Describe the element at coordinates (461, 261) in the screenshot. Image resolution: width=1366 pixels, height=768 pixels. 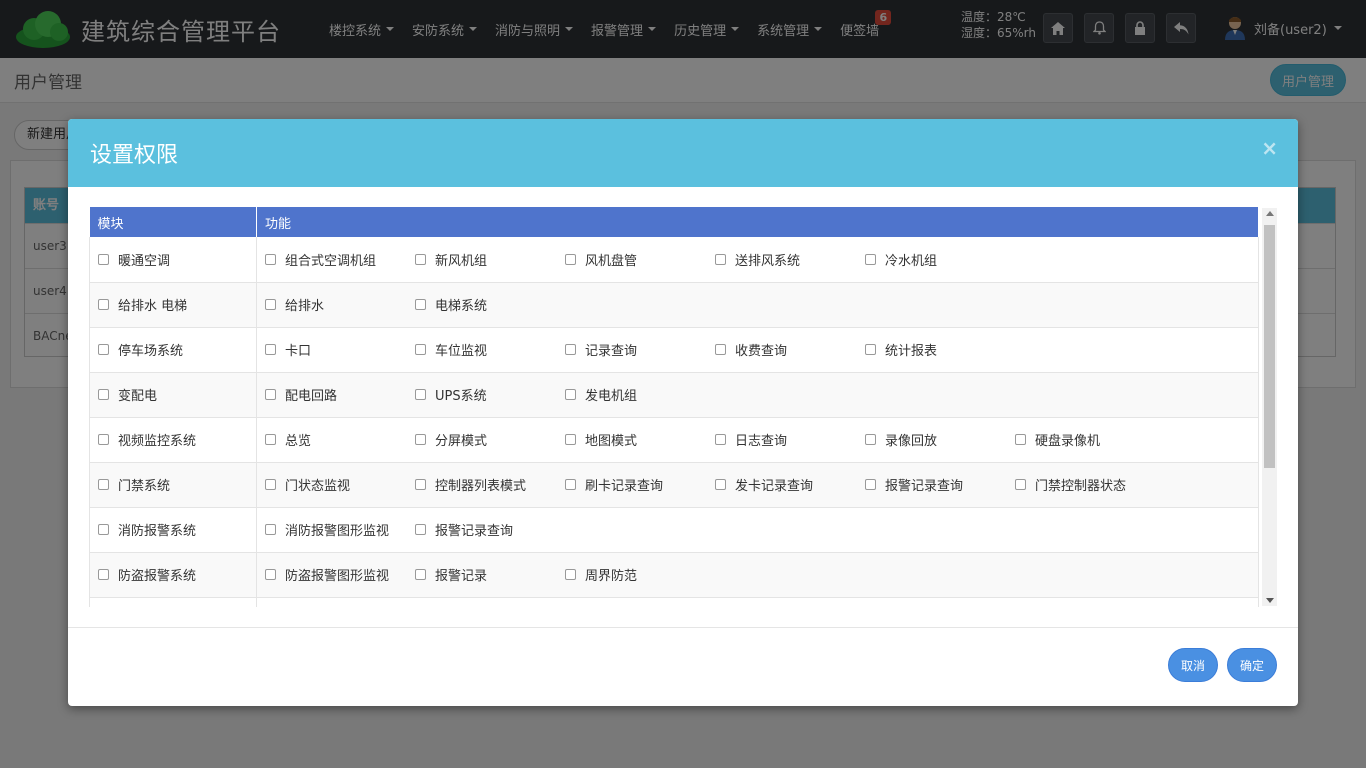
I see `function-label: 新风机组` at that location.